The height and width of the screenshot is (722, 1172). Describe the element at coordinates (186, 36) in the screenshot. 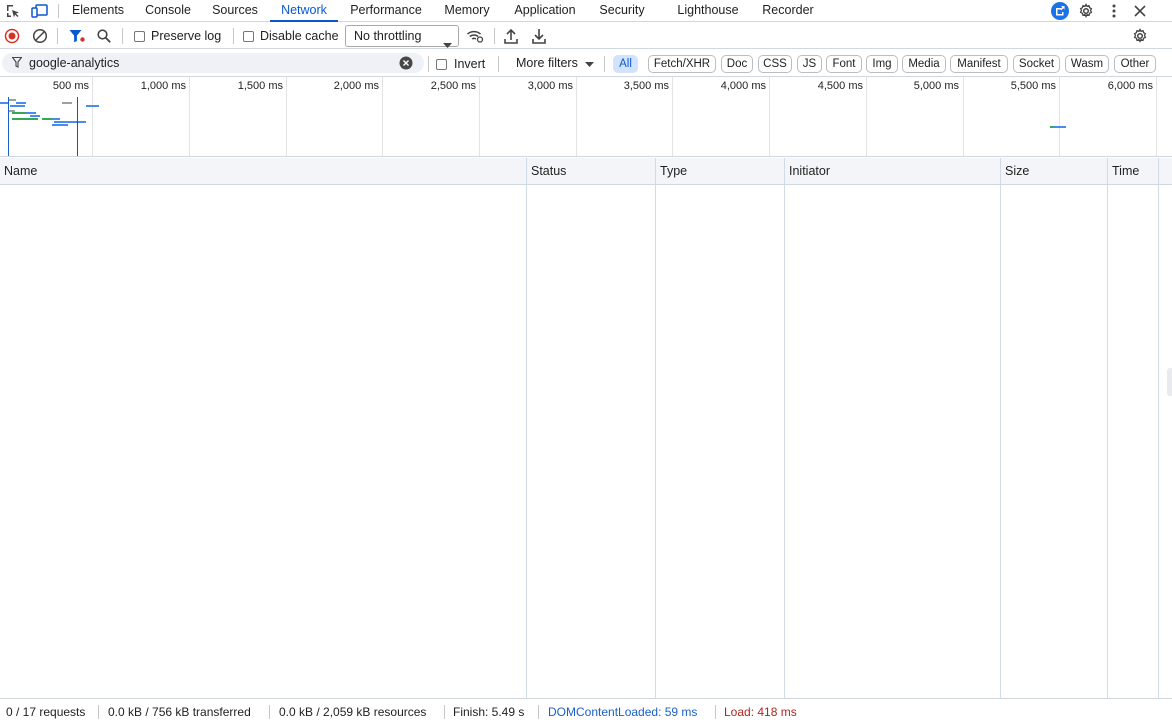

I see `preserve-log-label: Preserve log` at that location.